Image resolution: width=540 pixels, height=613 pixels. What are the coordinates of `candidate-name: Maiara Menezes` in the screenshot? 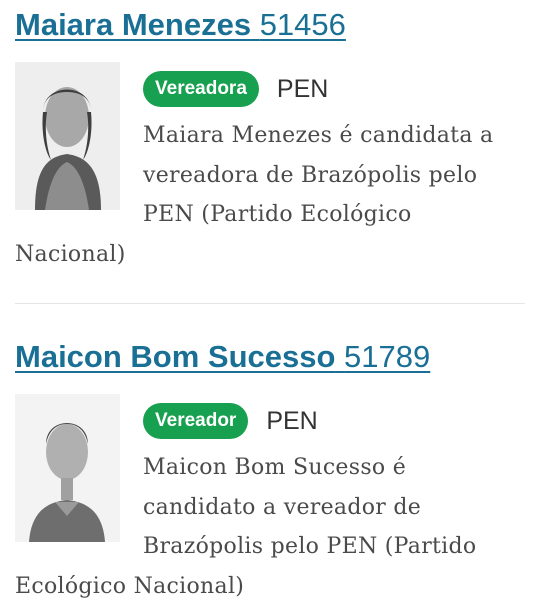 It's located at (133, 24).